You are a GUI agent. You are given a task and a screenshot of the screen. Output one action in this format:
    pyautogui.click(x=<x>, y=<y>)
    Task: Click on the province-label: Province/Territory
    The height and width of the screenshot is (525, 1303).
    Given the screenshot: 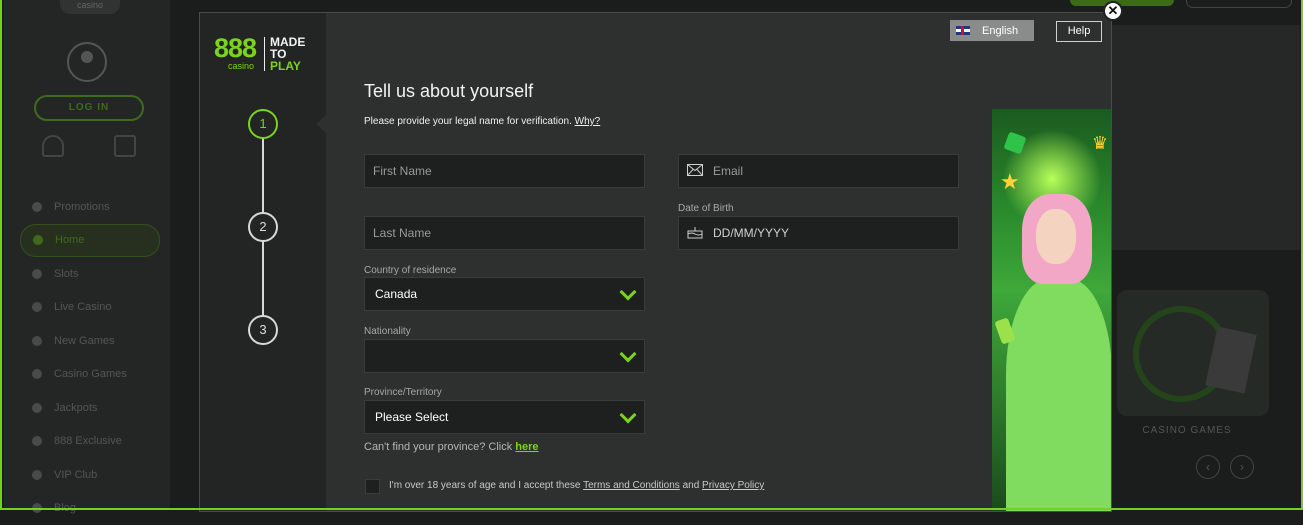 What is the action you would take?
    pyautogui.click(x=403, y=392)
    